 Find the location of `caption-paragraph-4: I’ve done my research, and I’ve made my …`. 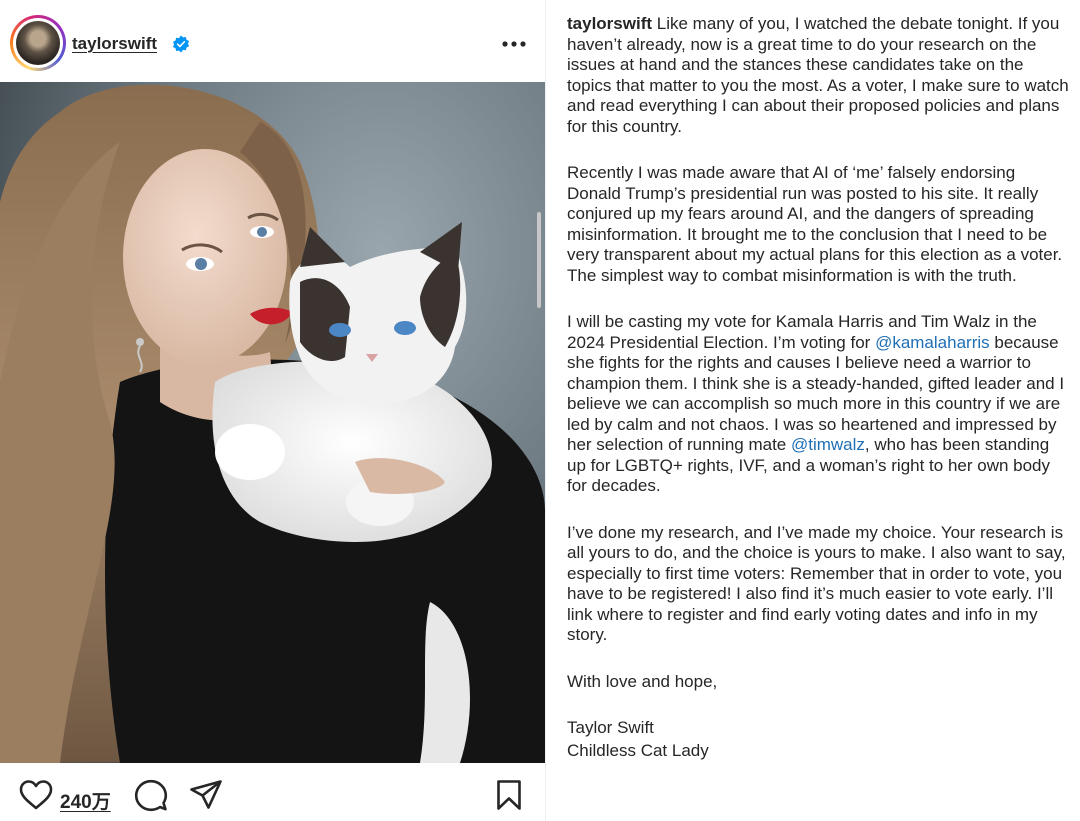

caption-paragraph-4: I’ve done my research, and I’ve made my … is located at coordinates (816, 583).